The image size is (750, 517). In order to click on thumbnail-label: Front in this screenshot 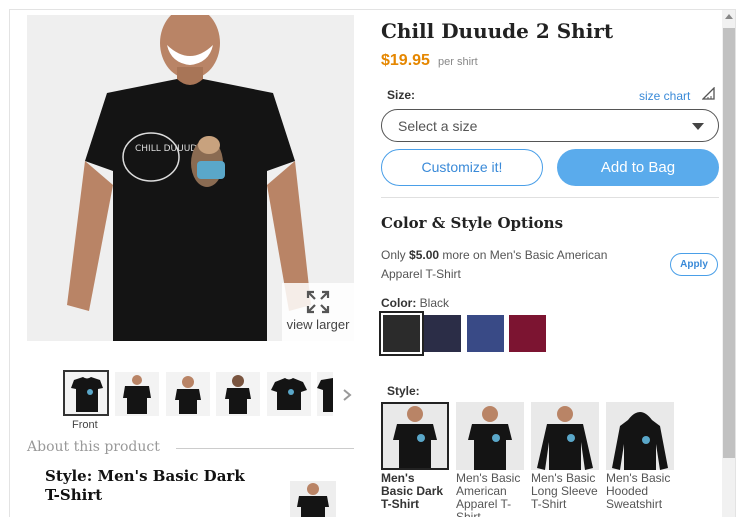, I will do `click(85, 425)`.